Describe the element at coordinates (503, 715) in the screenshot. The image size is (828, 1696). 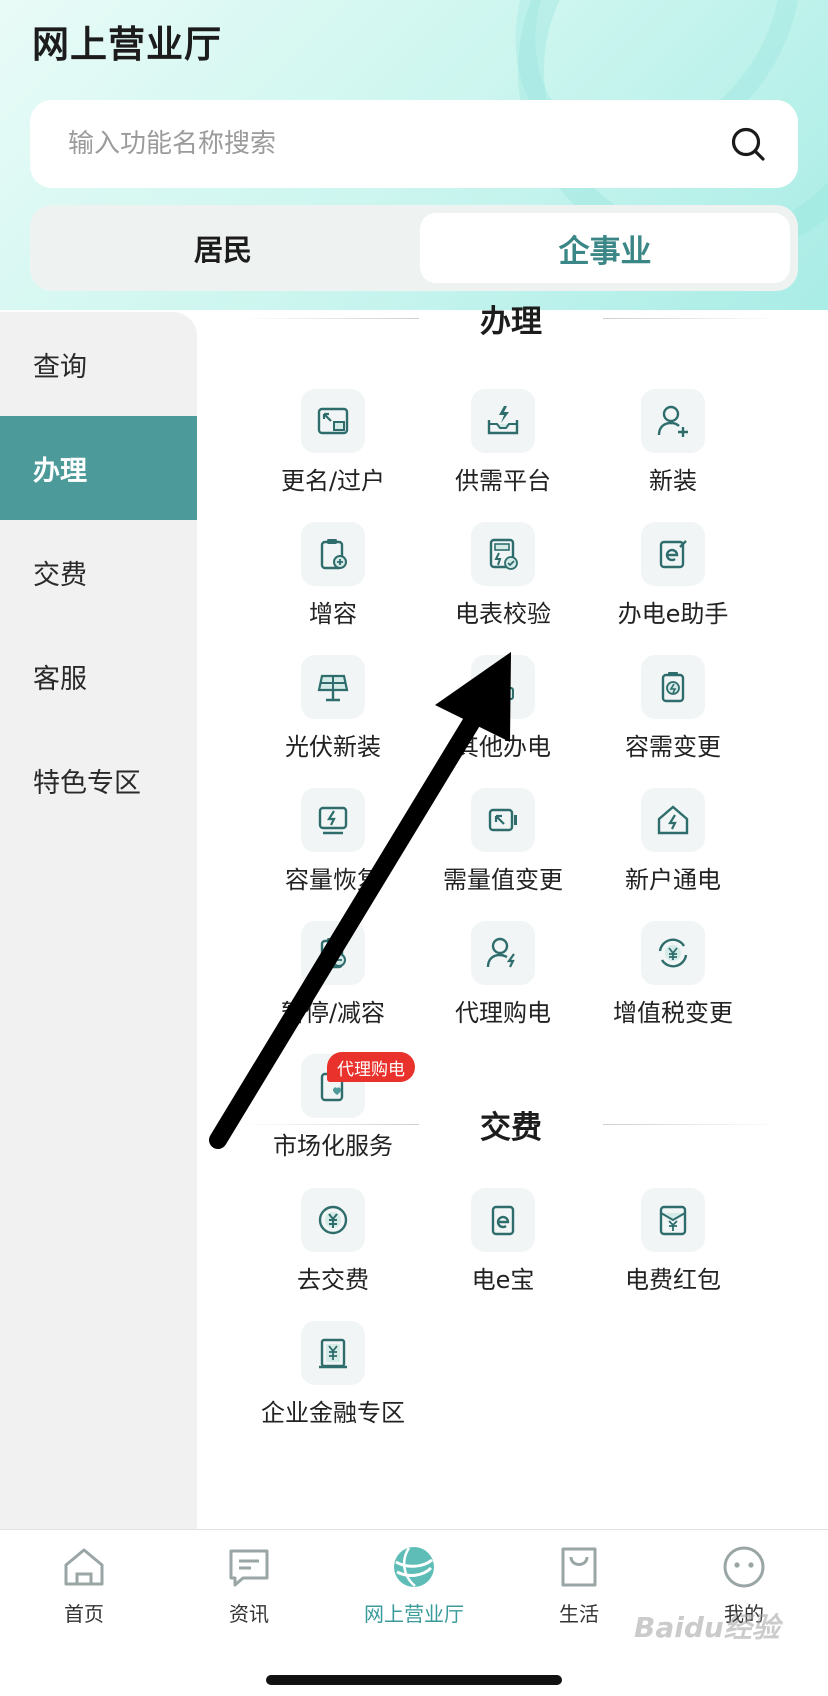
I see `service-other-power: 其他办电` at that location.